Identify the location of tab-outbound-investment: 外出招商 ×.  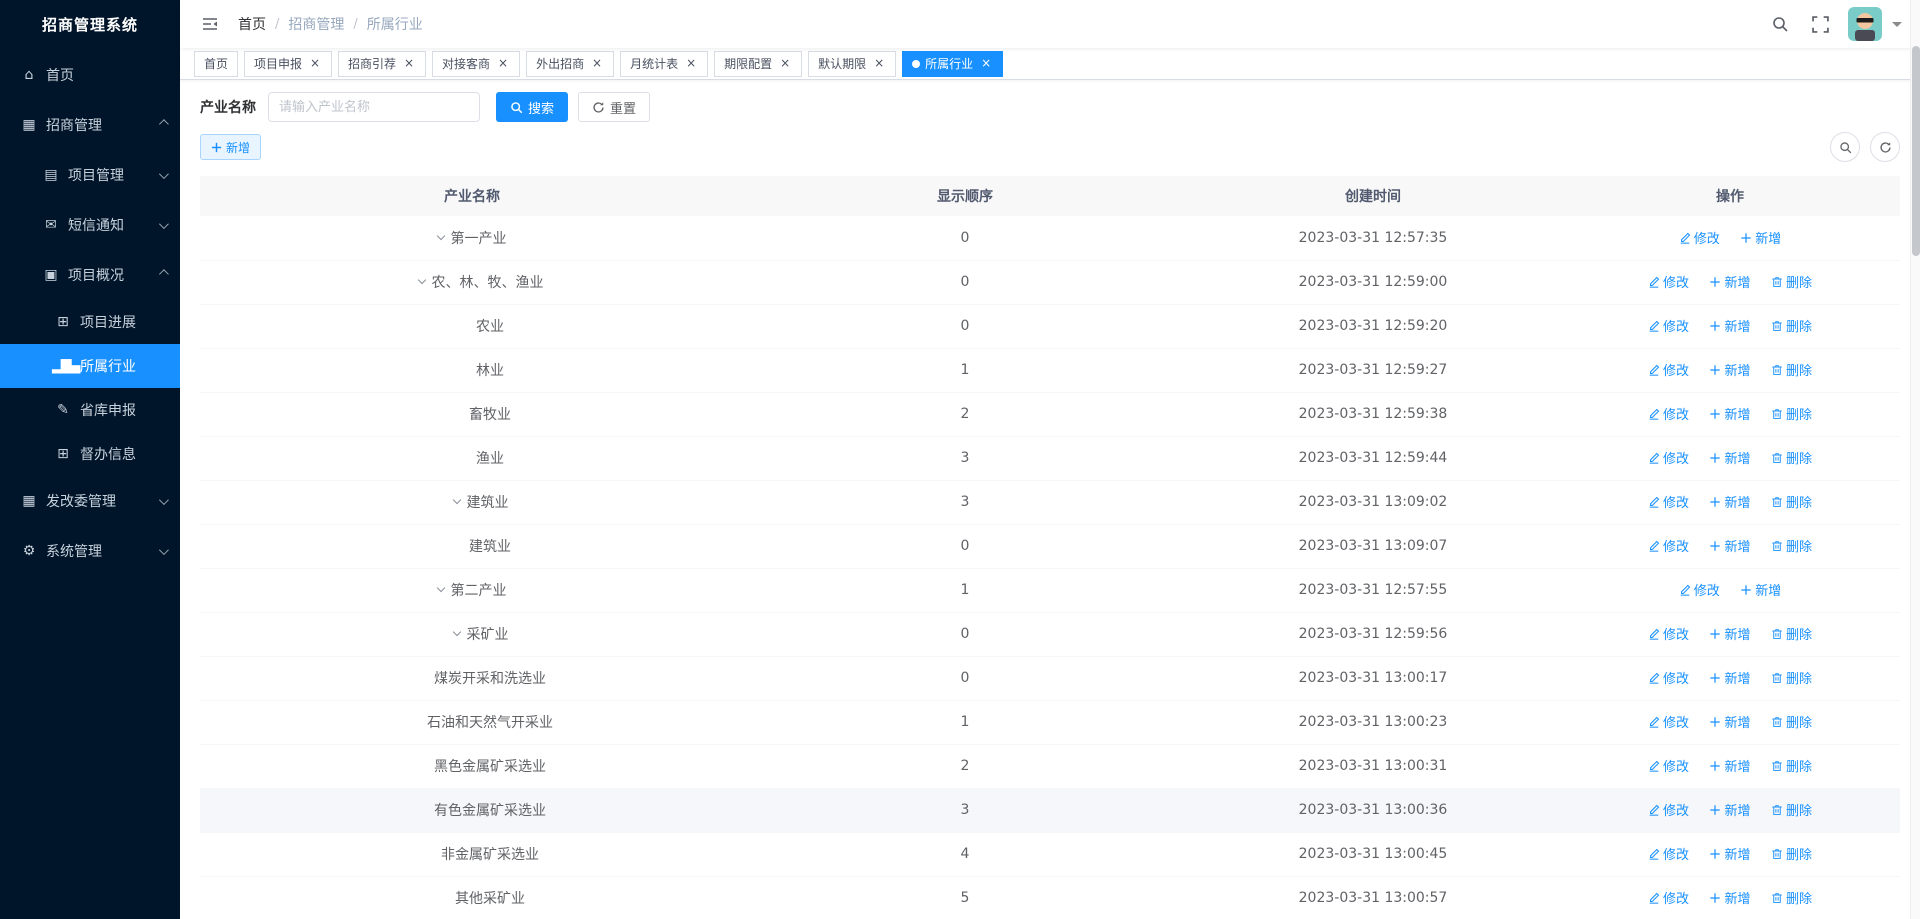
(570, 63).